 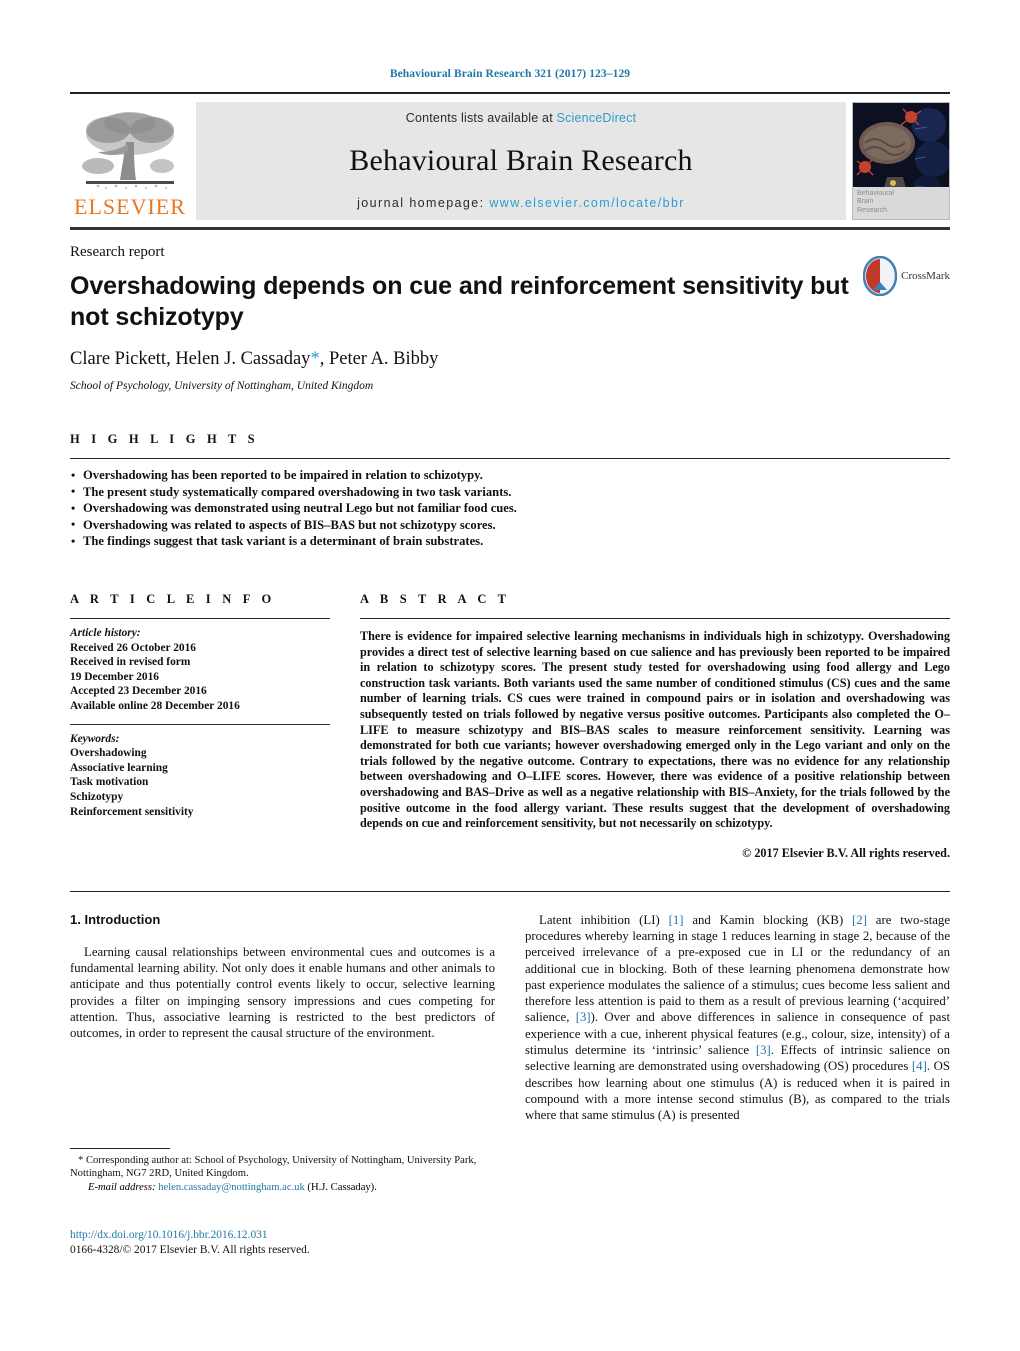 What do you see at coordinates (865, 201) in the screenshot?
I see `cover-caption-line-2: Brain` at bounding box center [865, 201].